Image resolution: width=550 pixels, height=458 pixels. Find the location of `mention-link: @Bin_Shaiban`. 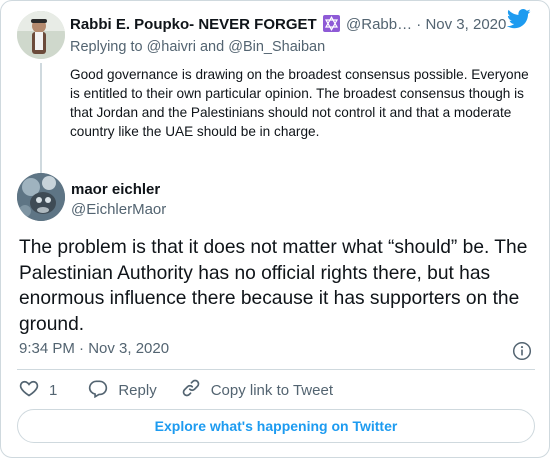

mention-link: @Bin_Shaiban is located at coordinates (276, 47).